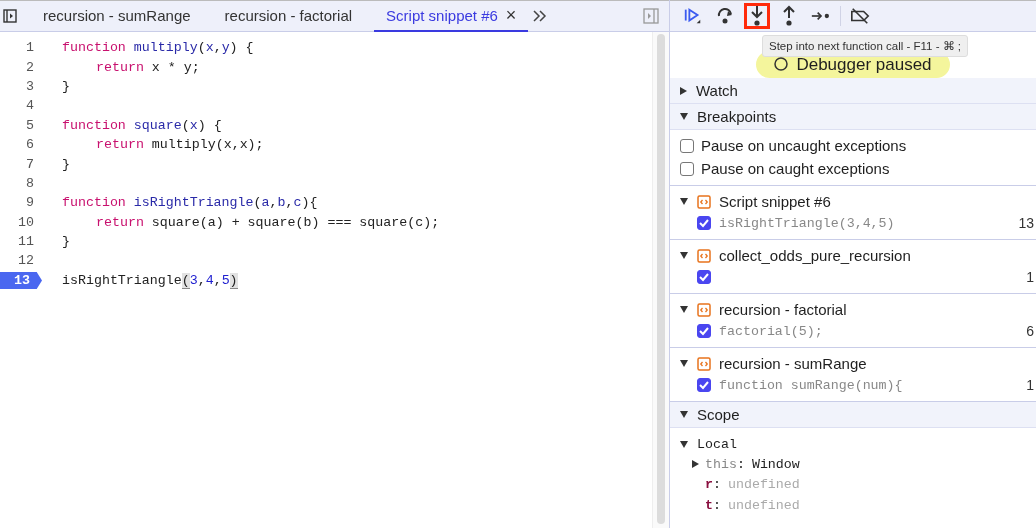 This screenshot has width=1036, height=528. I want to click on section-header: Breakpoints, so click(853, 117).